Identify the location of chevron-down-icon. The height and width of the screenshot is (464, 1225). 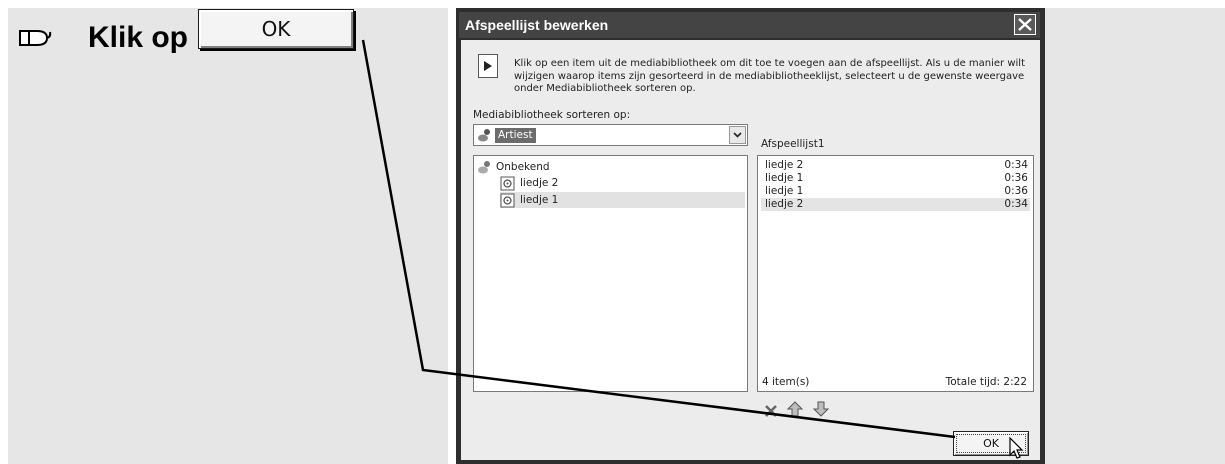
(737, 135).